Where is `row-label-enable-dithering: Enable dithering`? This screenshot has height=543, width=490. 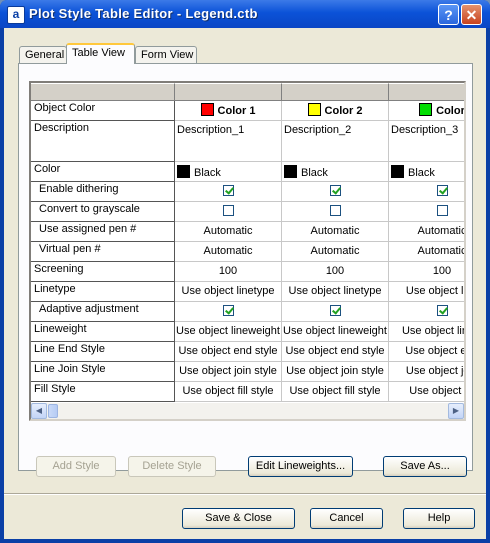
row-label-enable-dithering: Enable dithering is located at coordinates (103, 192).